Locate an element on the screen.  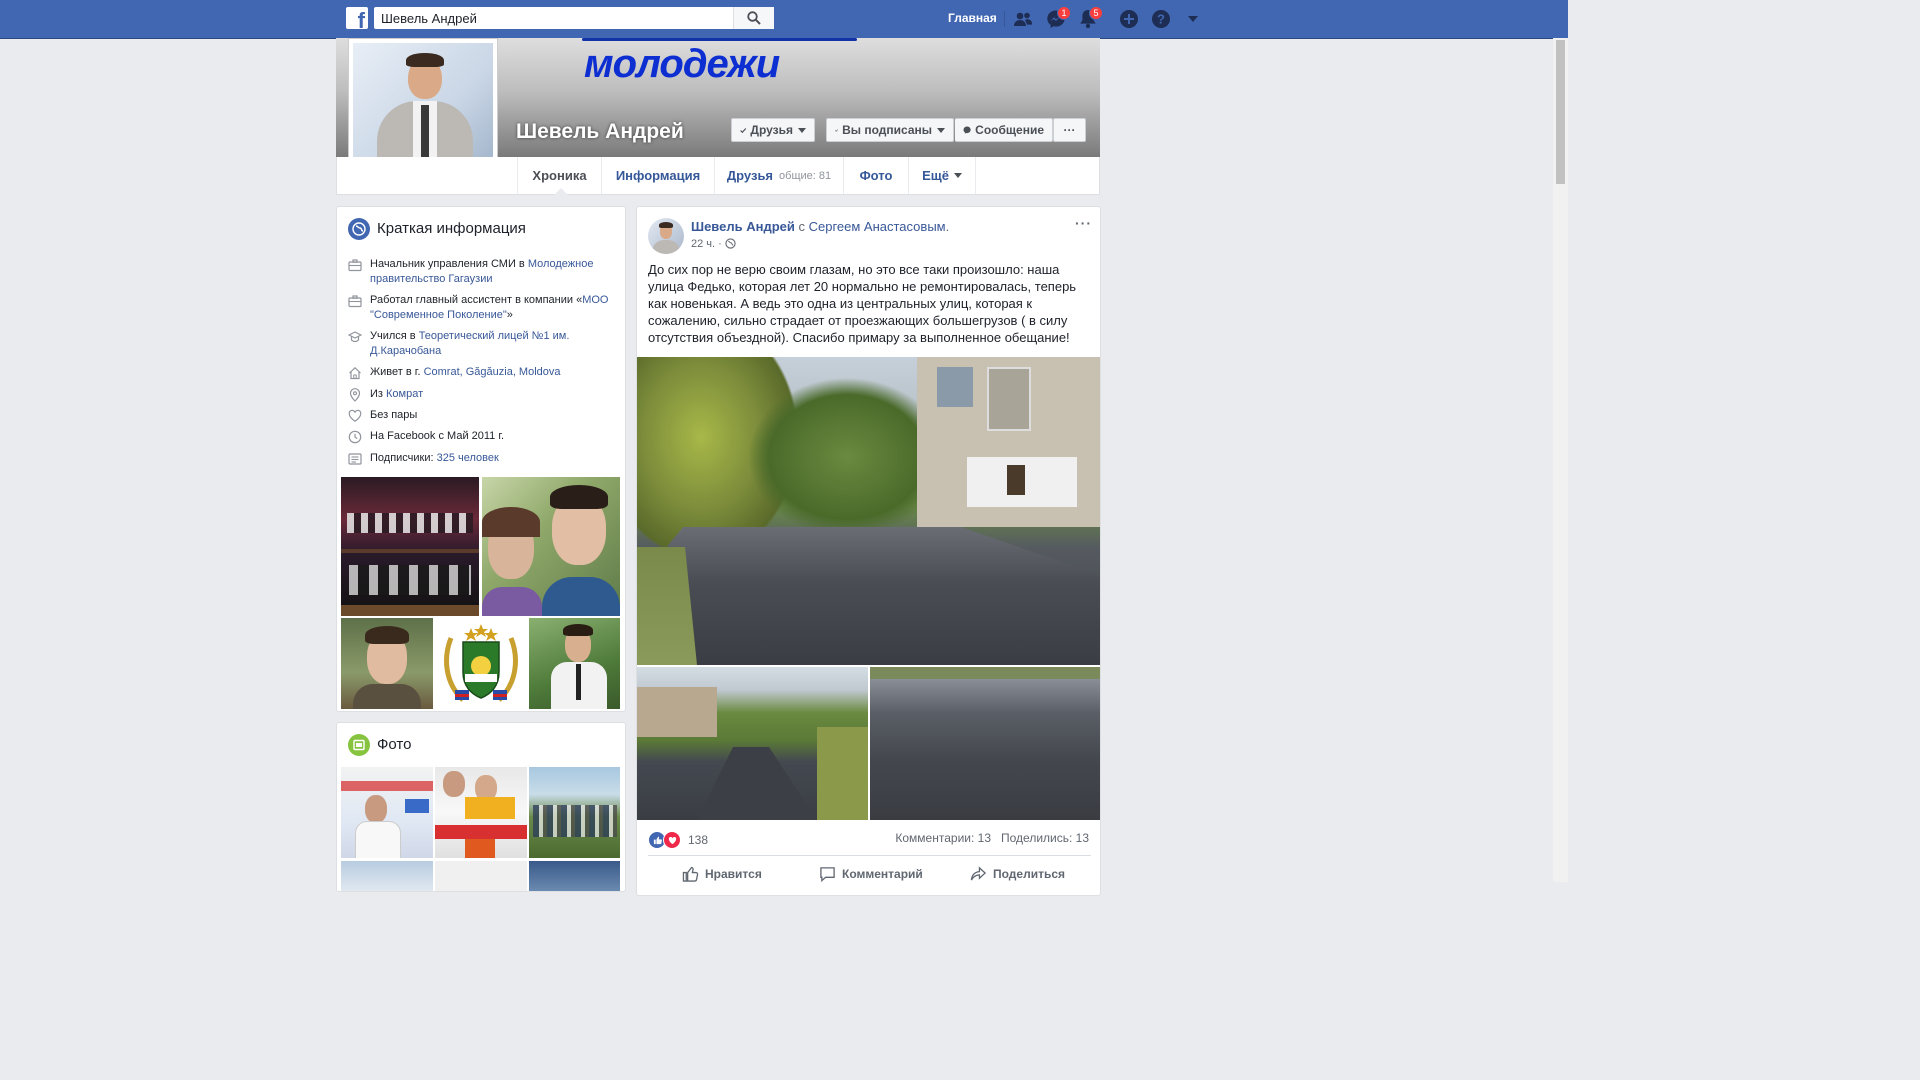
question-icon: ? is located at coordinates (1161, 19).